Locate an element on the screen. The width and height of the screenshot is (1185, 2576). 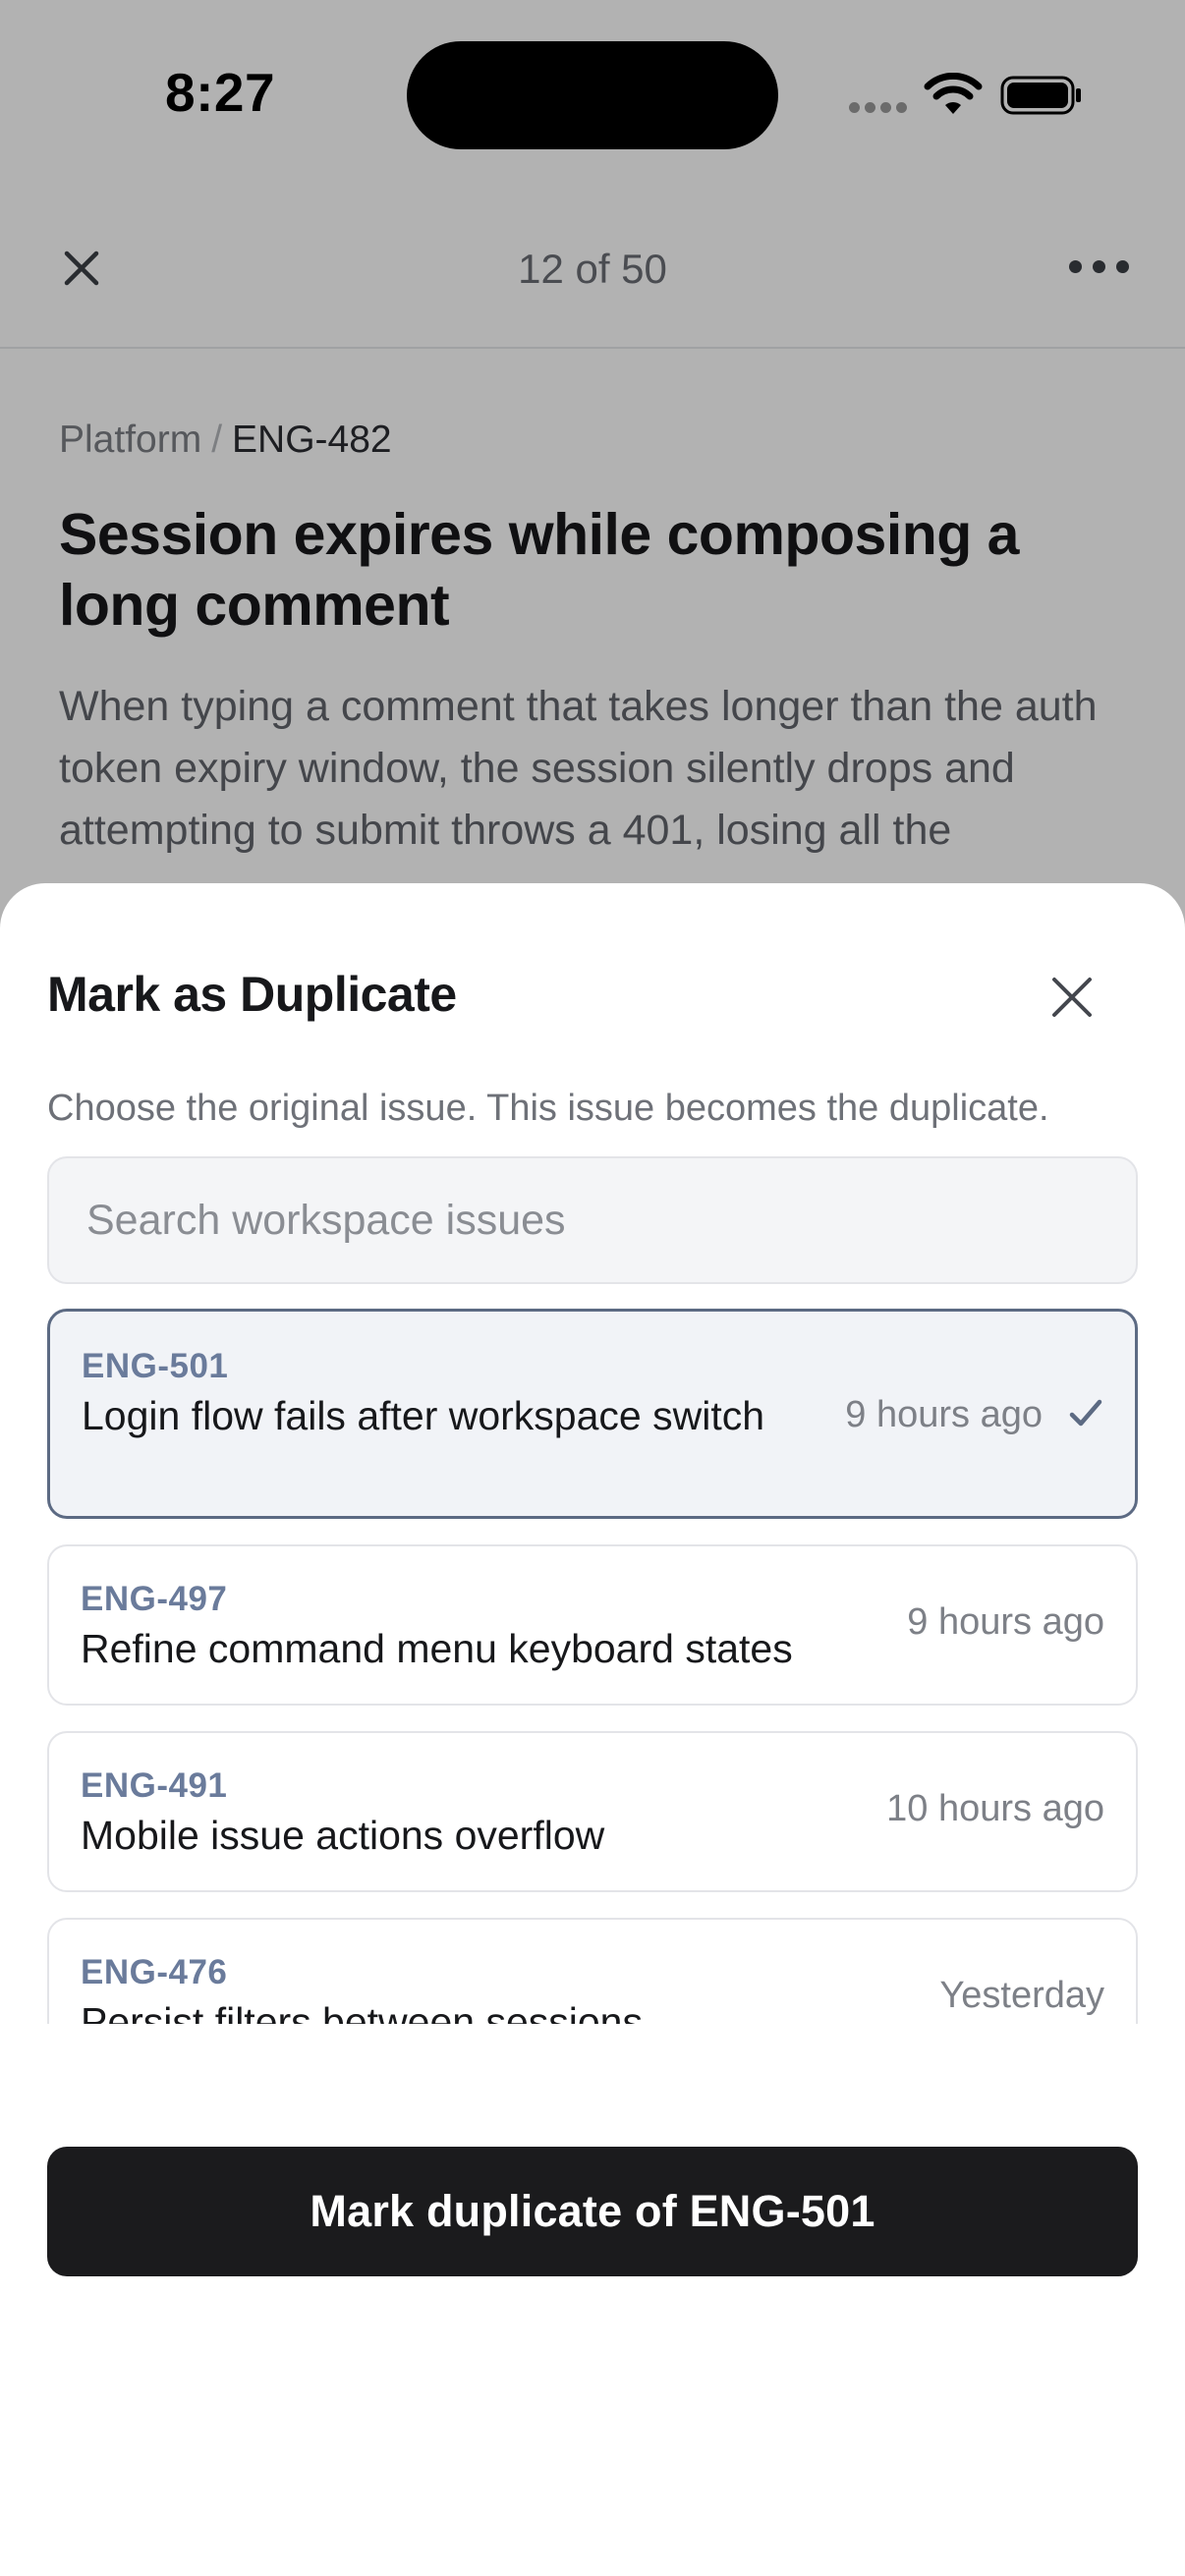
issue-row-time: 10 hours ago is located at coordinates (995, 1808).